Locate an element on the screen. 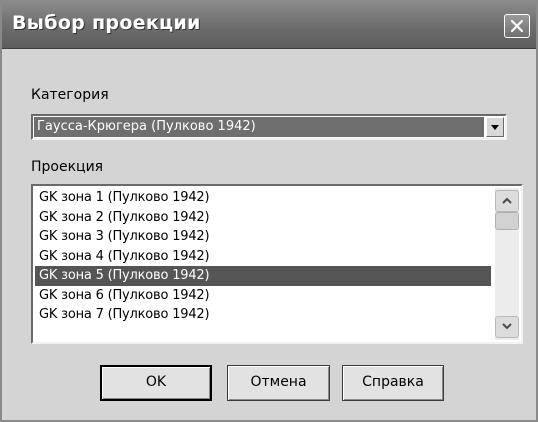 Image resolution: width=538 pixels, height=422 pixels. title-bar: Выбор проекции is located at coordinates (269, 25).